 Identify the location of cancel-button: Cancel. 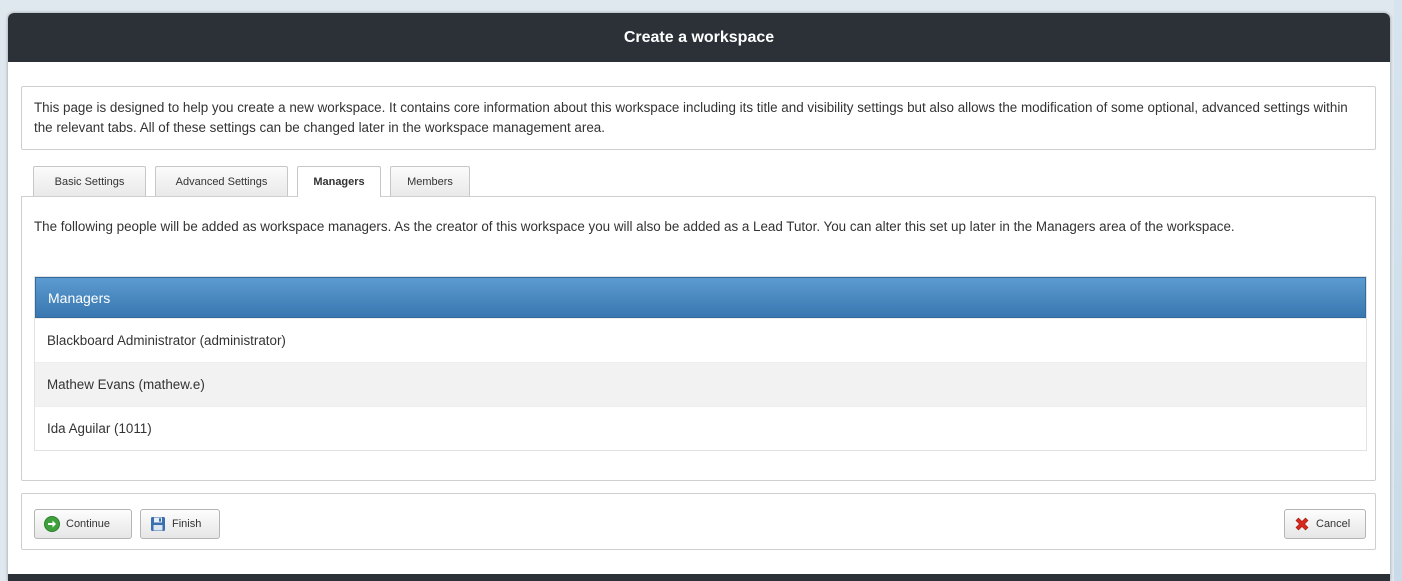
(1325, 524).